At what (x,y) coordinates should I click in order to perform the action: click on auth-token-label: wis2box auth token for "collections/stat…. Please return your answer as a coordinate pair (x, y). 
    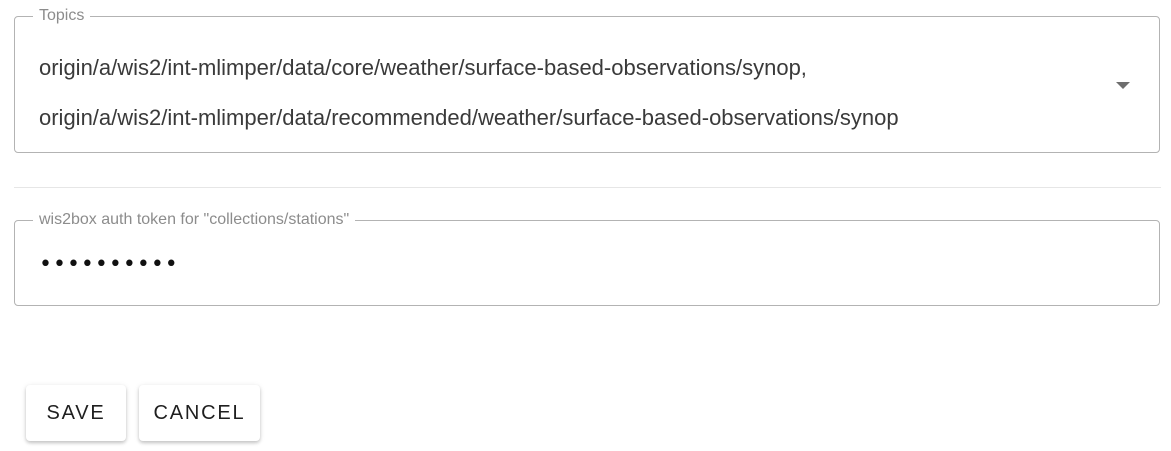
    Looking at the image, I should click on (194, 220).